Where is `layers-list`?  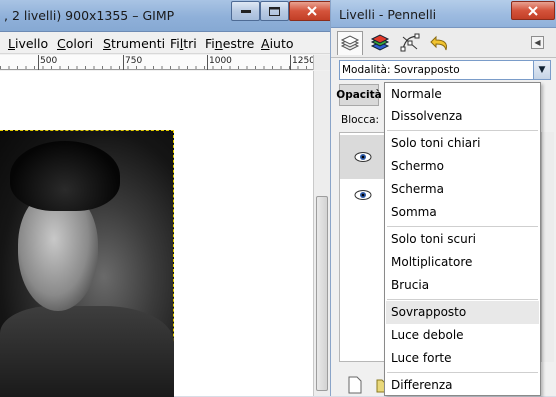
layers-list is located at coordinates (362, 247).